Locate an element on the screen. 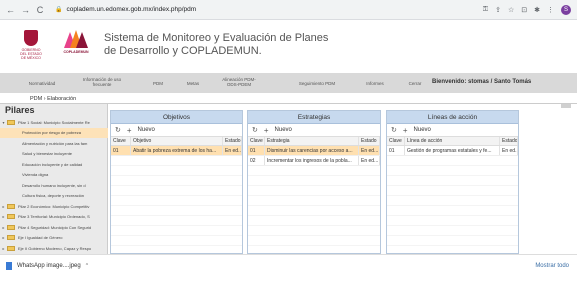 Image resolution: width=577 pixels, height=299 pixels. tree-node-label: Salud y bienestar incluyente is located at coordinates (47, 154).